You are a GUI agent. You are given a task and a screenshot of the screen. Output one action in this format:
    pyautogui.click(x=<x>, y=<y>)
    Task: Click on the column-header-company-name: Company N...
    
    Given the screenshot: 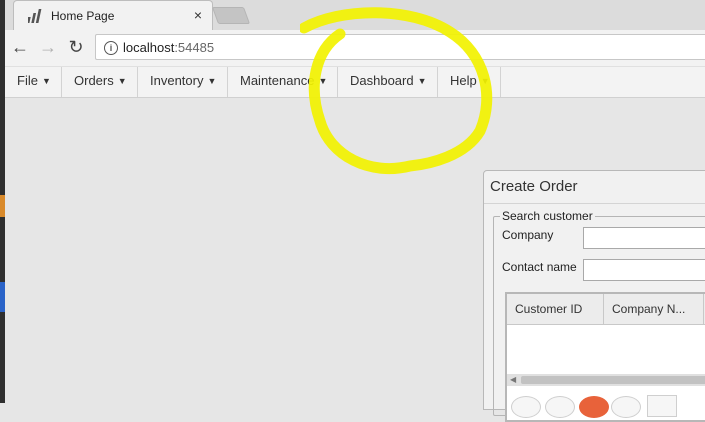 What is the action you would take?
    pyautogui.click(x=654, y=309)
    